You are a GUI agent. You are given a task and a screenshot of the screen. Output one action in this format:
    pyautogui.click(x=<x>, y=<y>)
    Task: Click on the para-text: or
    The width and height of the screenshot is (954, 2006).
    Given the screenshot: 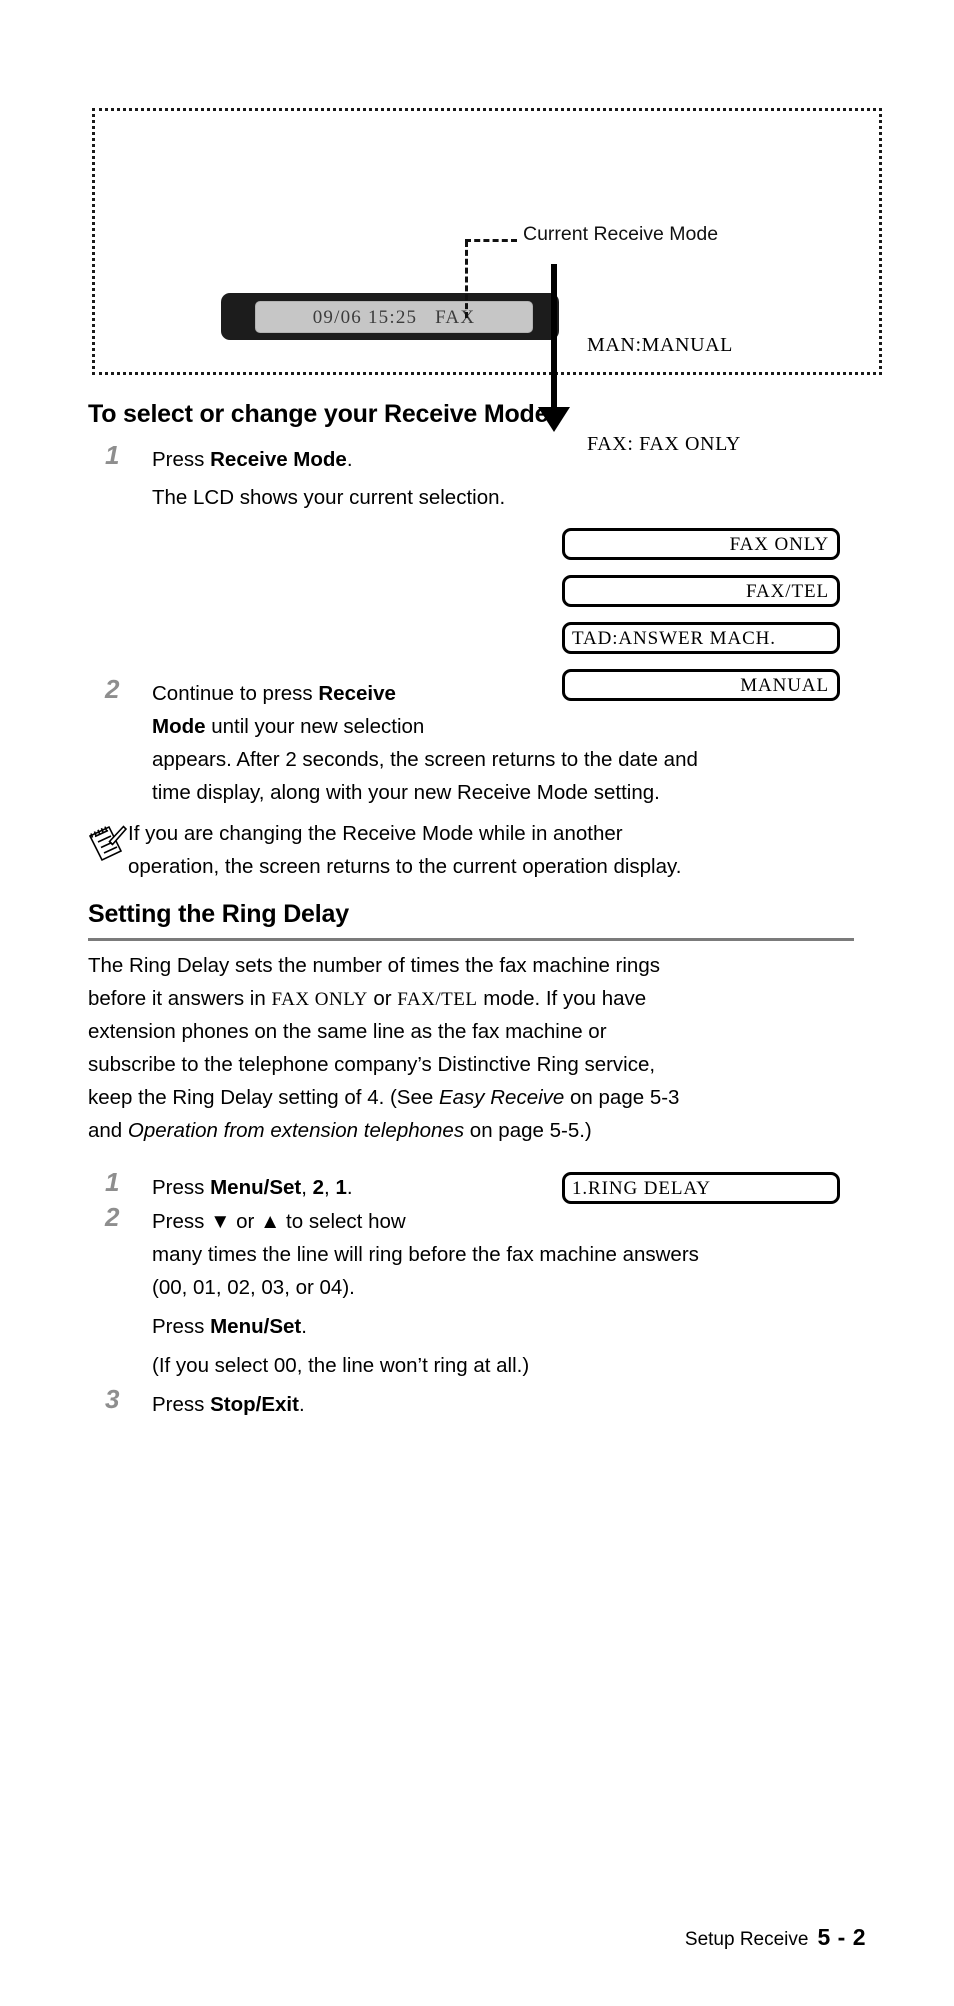 What is the action you would take?
    pyautogui.click(x=382, y=998)
    